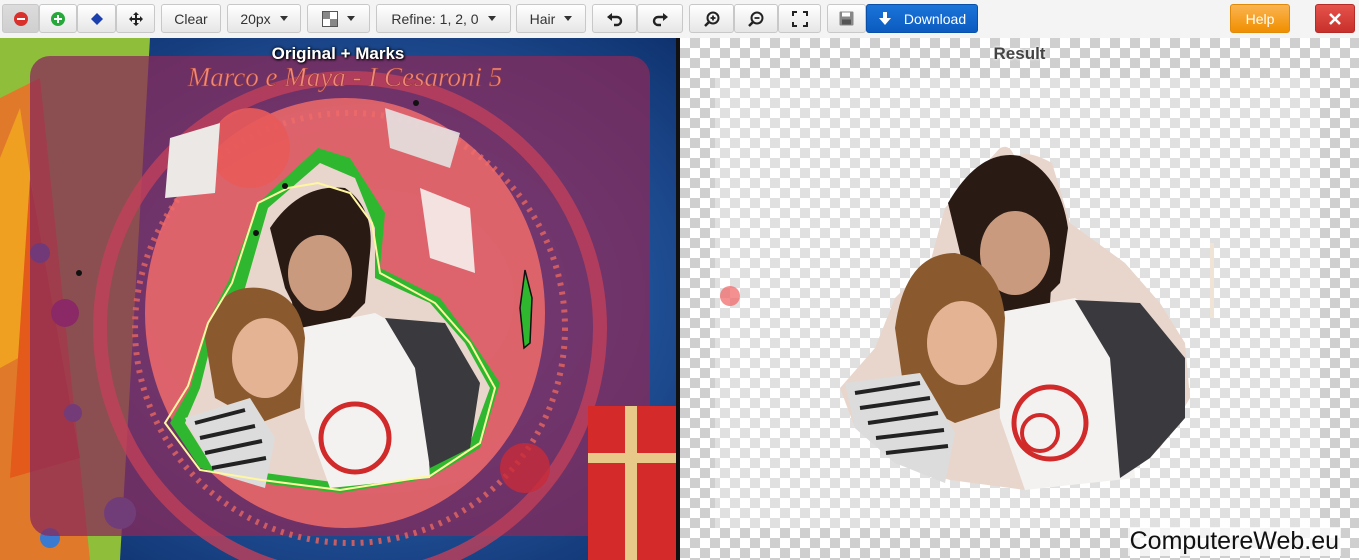 This screenshot has height=560, width=1359. What do you see at coordinates (344, 77) in the screenshot?
I see `image-caption-text: Marco e Maya - I Cesaroni 5` at bounding box center [344, 77].